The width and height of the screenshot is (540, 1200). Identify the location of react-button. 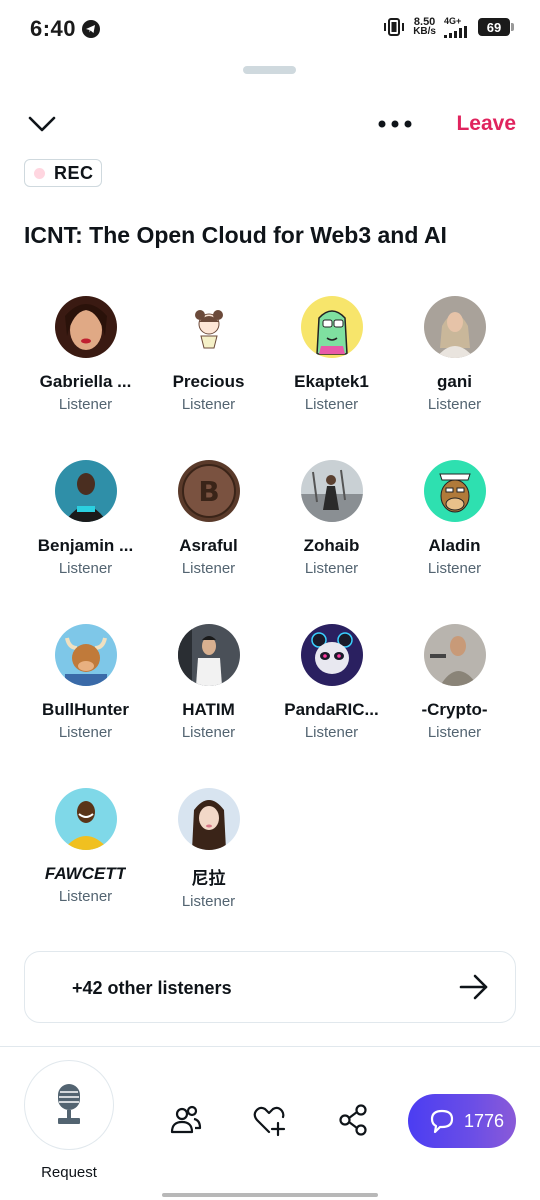
(269, 1120).